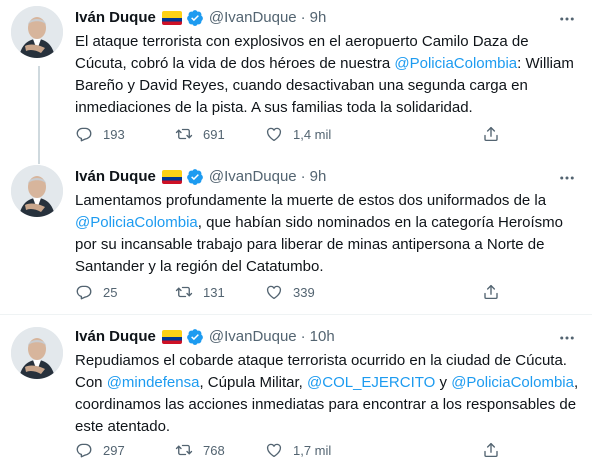 The width and height of the screenshot is (592, 470). What do you see at coordinates (96, 292) in the screenshot?
I see `reply-button: 25` at bounding box center [96, 292].